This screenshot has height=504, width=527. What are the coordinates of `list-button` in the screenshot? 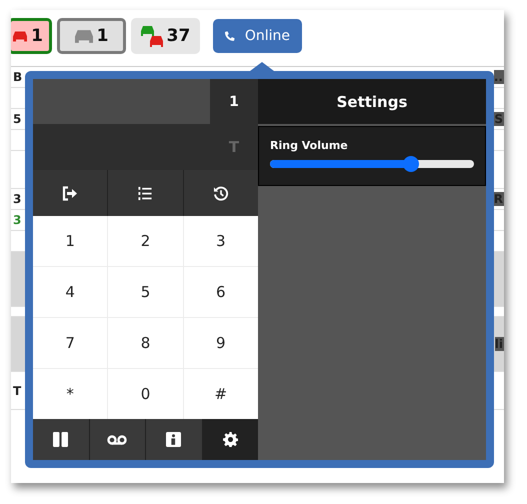 It's located at (145, 193).